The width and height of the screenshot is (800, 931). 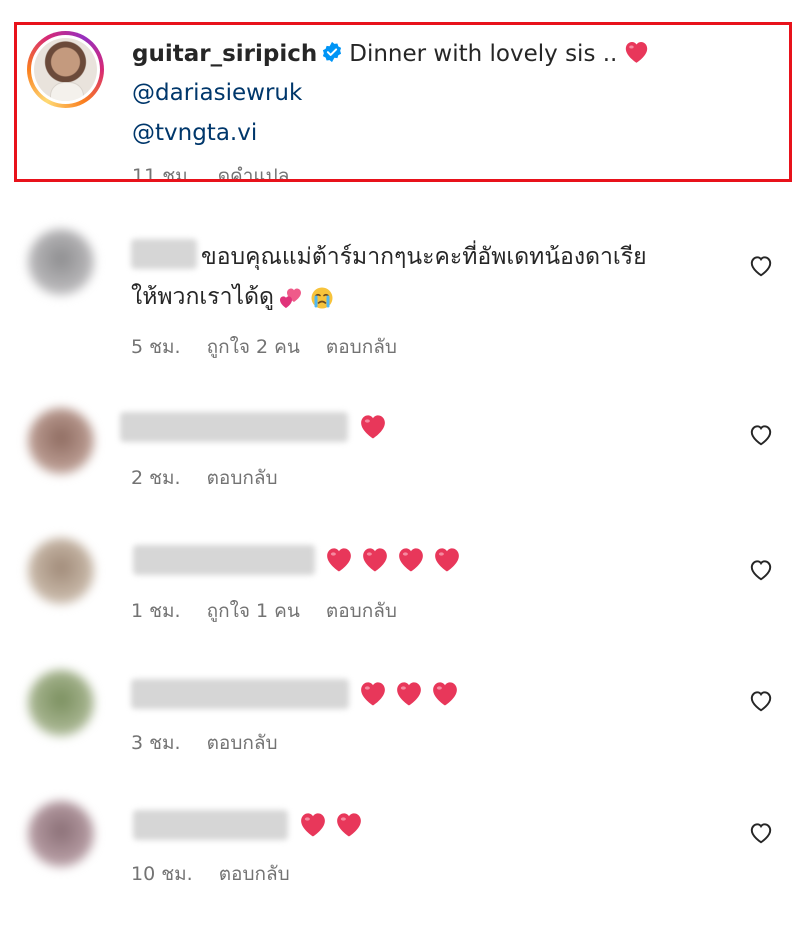 What do you see at coordinates (156, 478) in the screenshot?
I see `comment-time: 2 ชม.` at bounding box center [156, 478].